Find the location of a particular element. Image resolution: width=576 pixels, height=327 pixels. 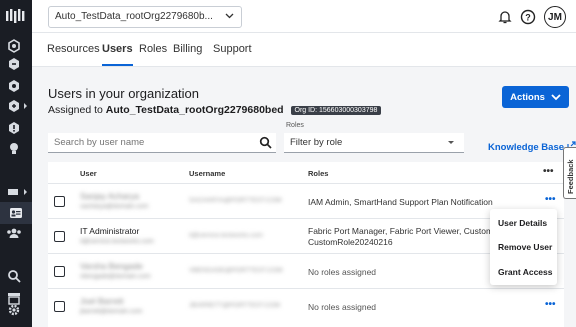

column-header-username: Username is located at coordinates (207, 173).